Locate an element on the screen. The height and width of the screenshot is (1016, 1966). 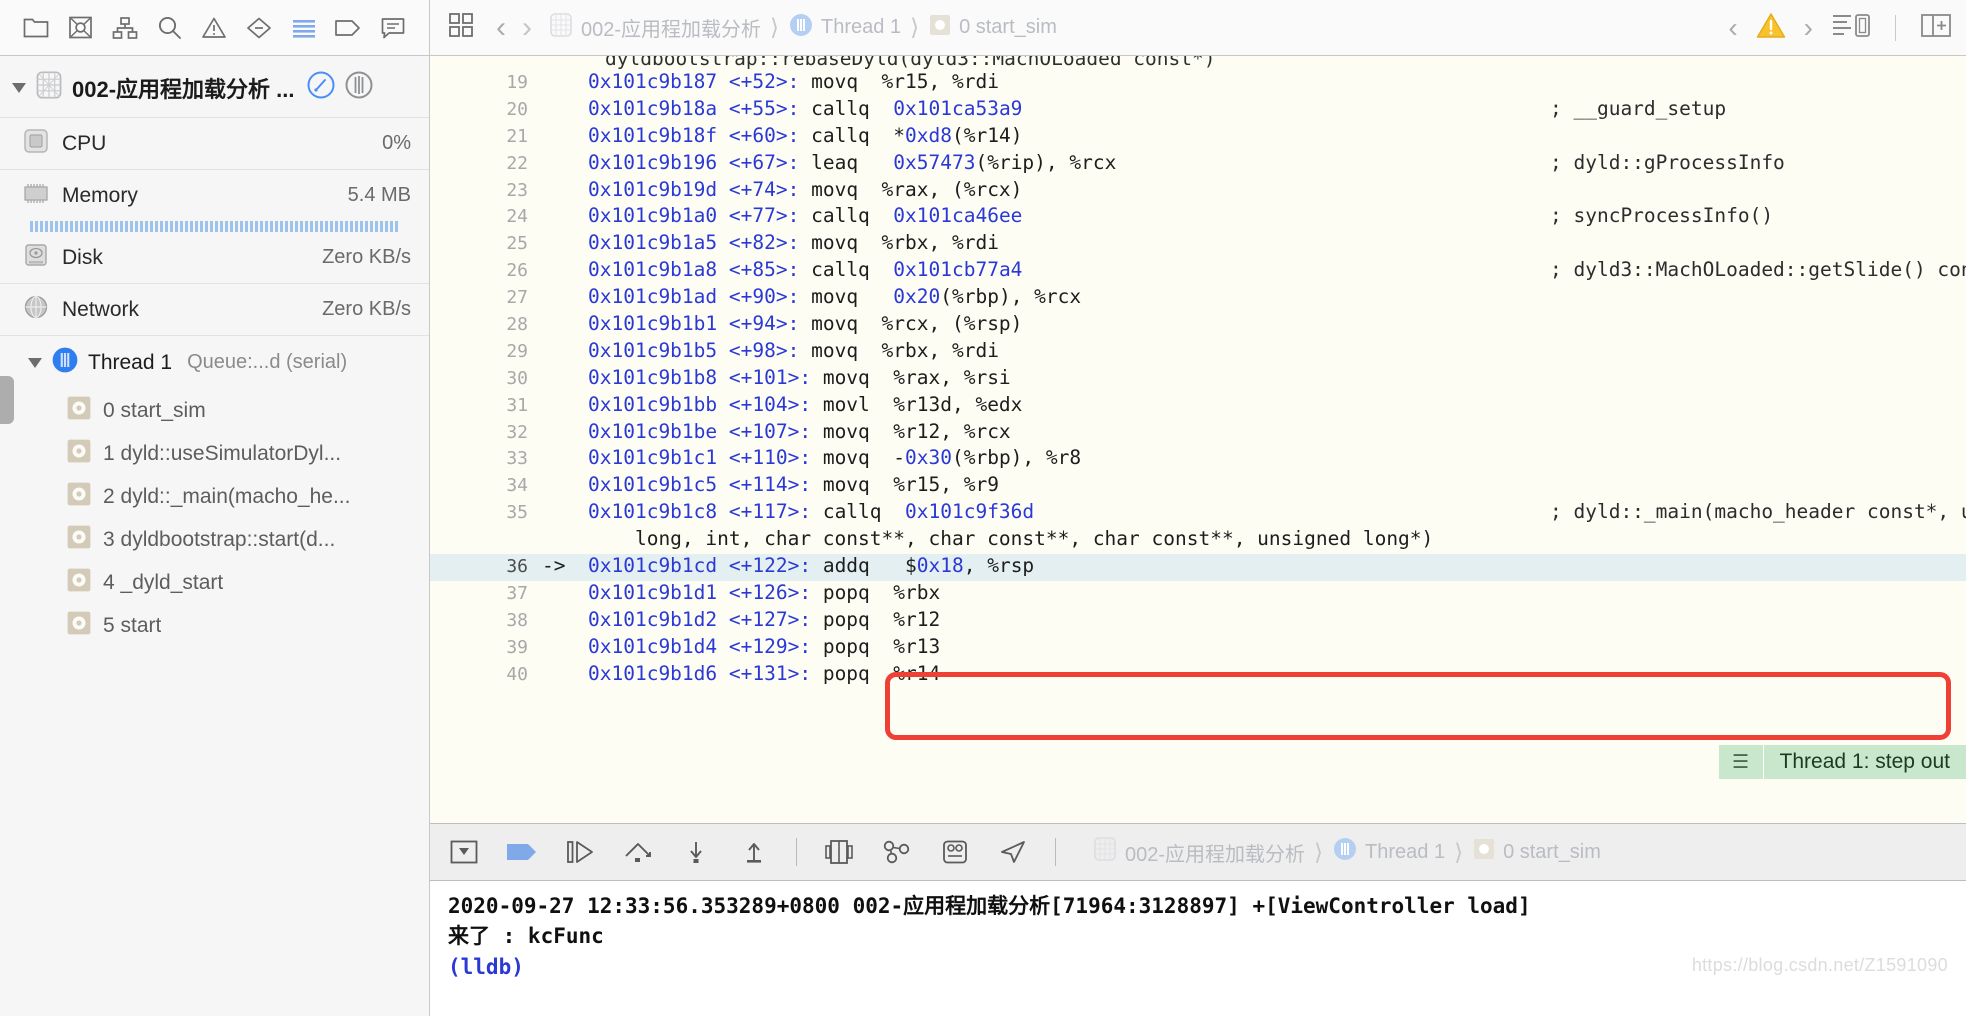
instruction-offset: <+107>: is located at coordinates (770, 431).